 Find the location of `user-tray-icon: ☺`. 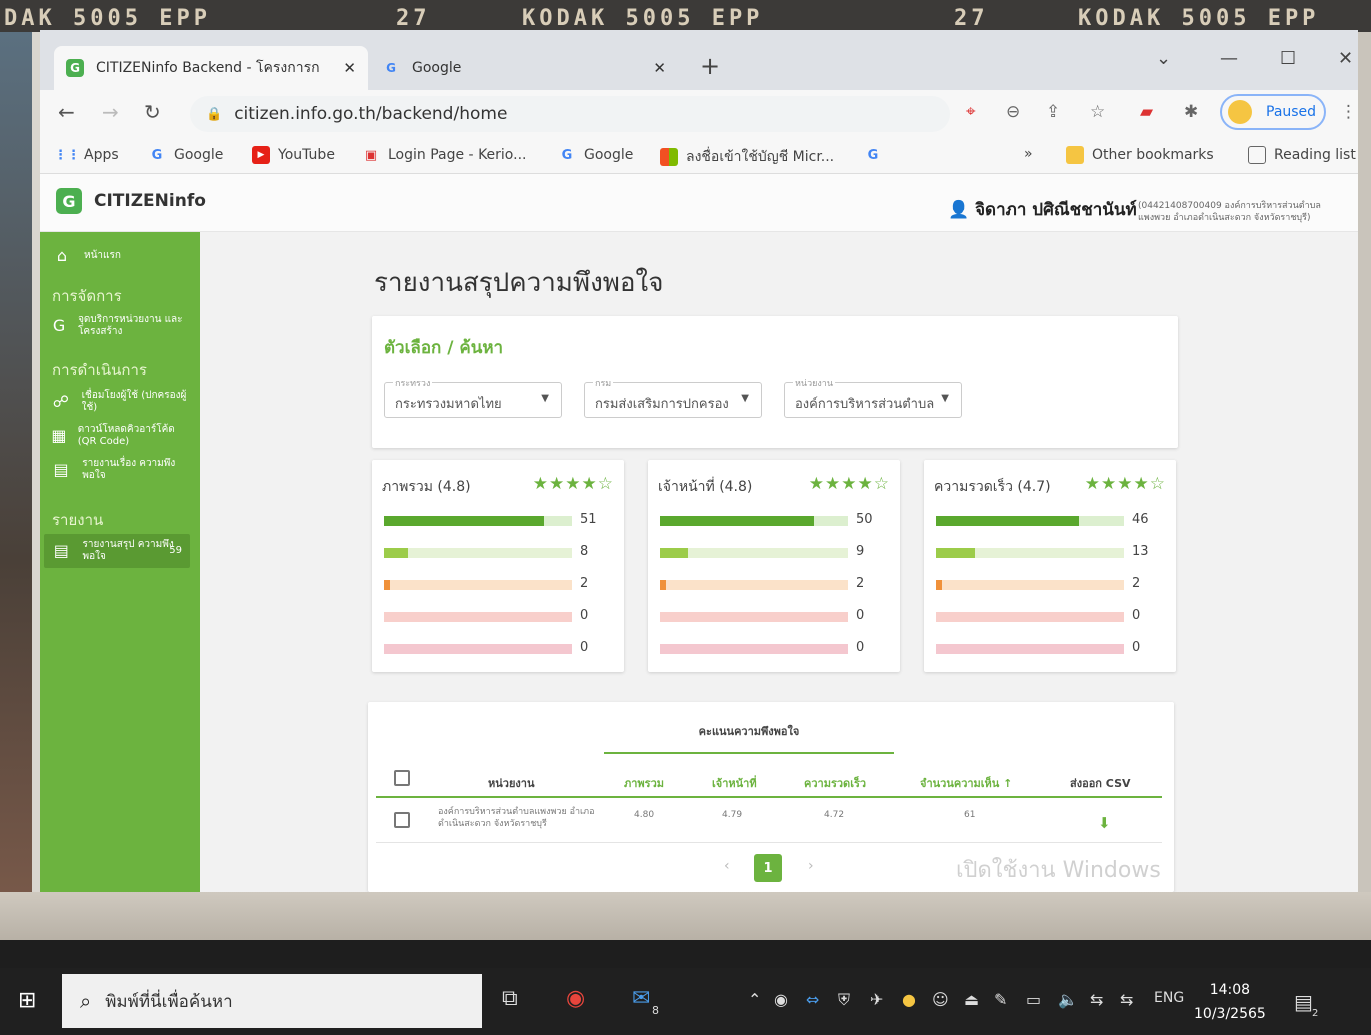

user-tray-icon: ☺ is located at coordinates (940, 999).